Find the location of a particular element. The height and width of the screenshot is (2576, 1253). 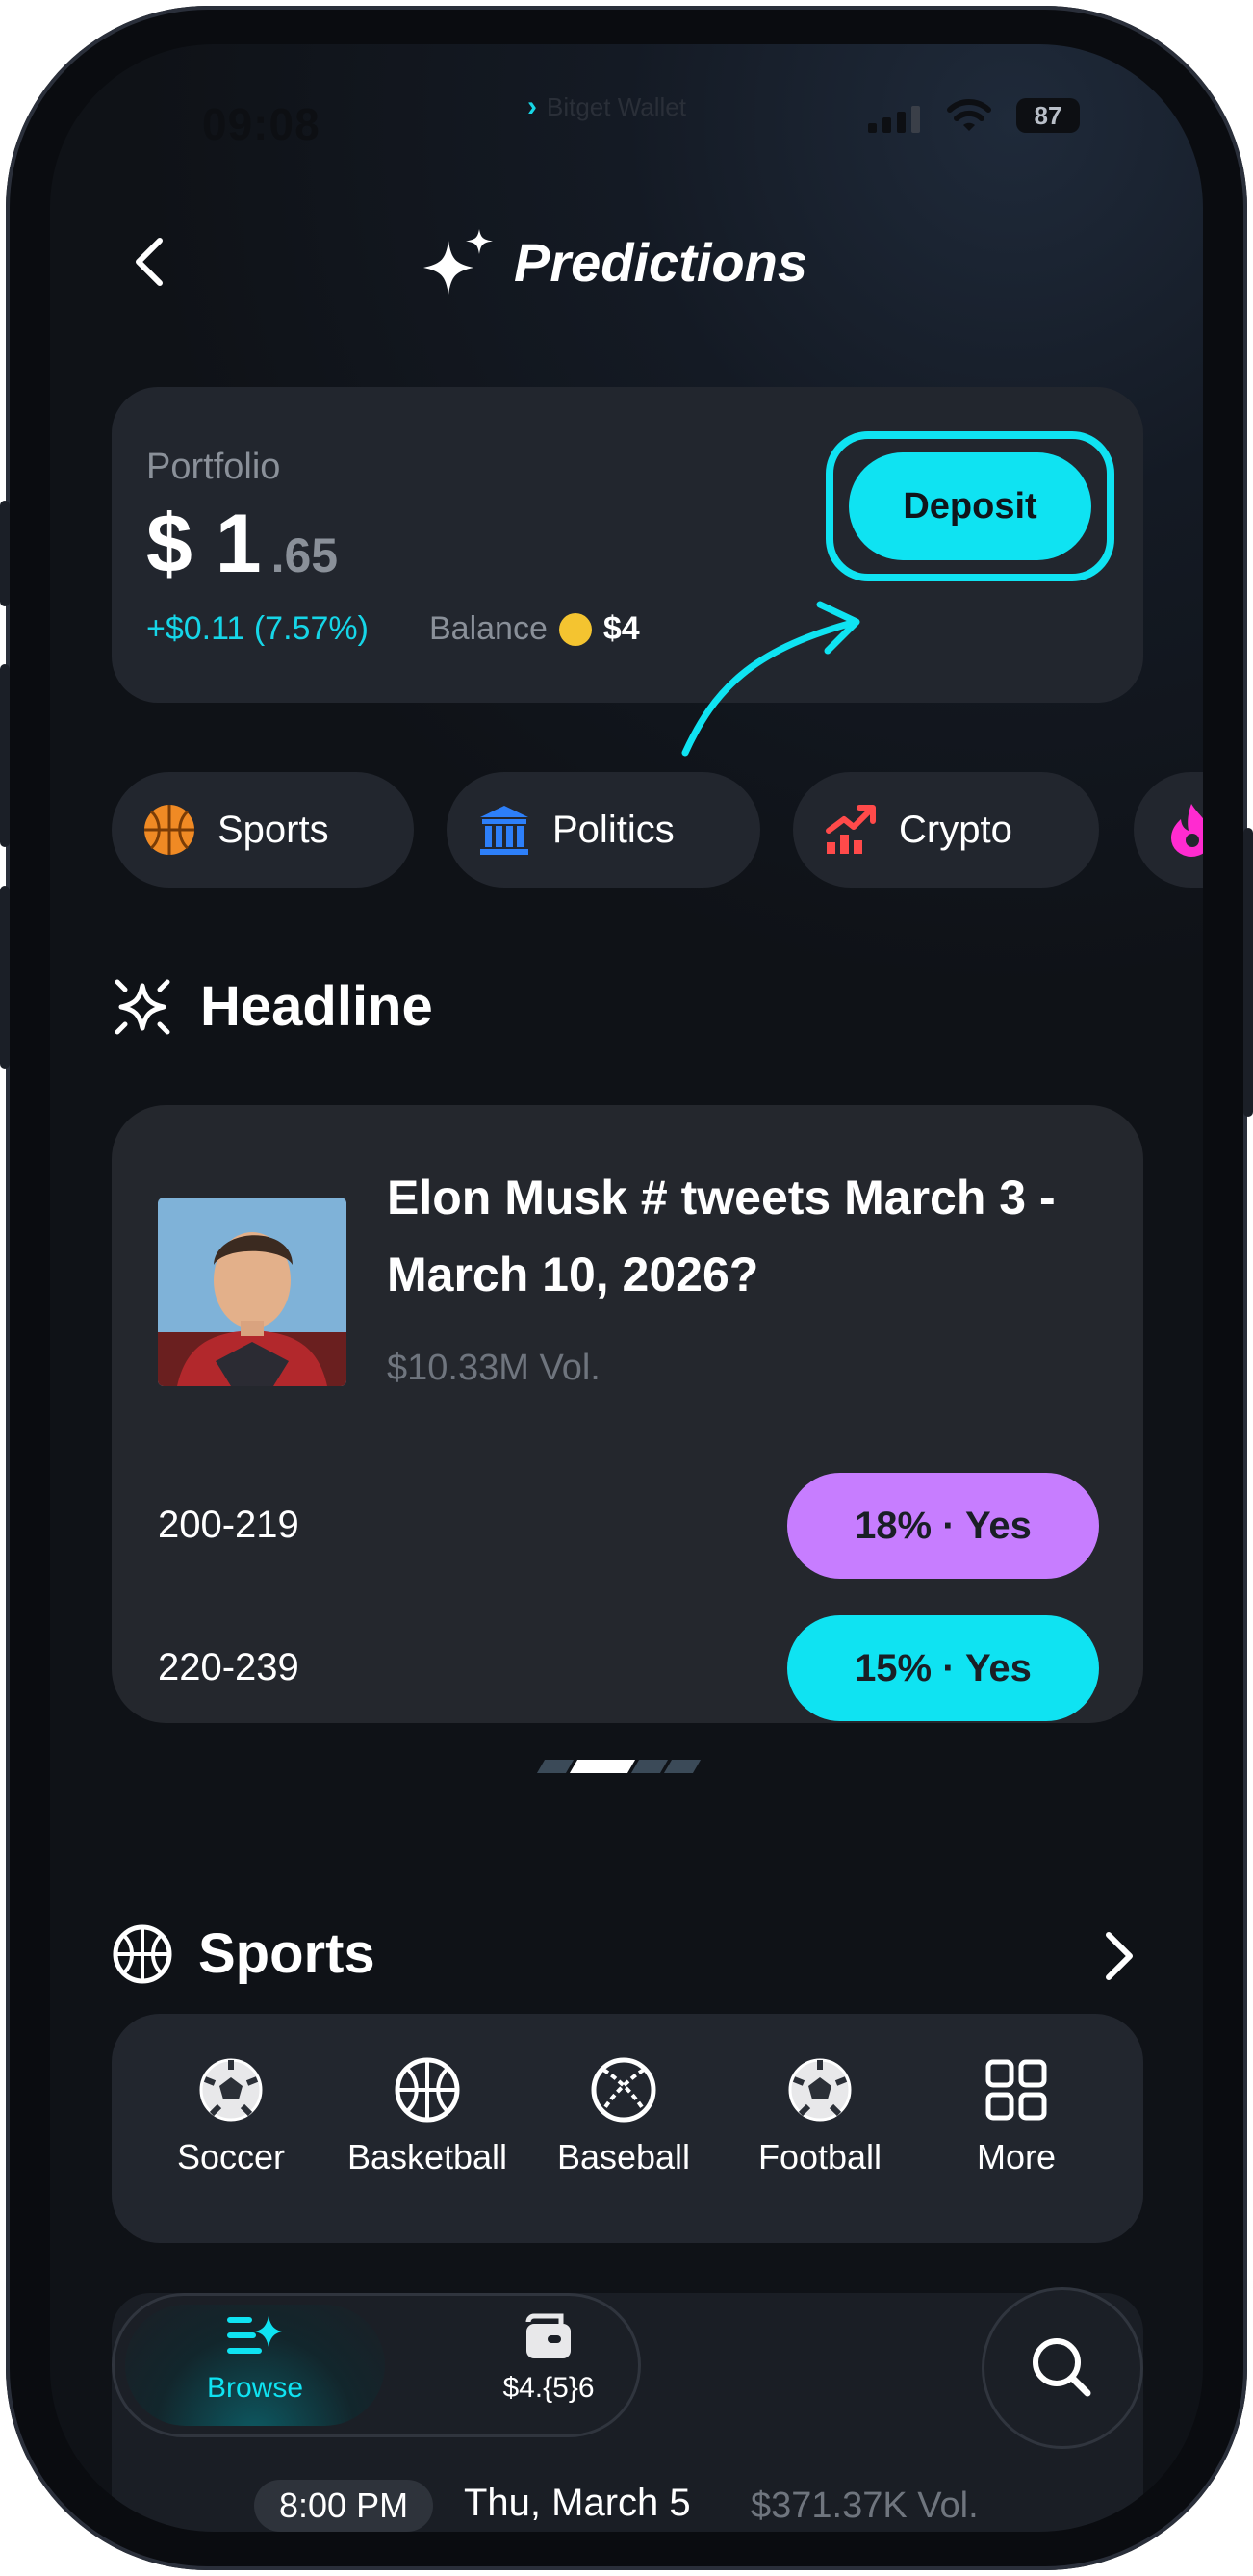

balance: Balance $4 is located at coordinates (534, 629).